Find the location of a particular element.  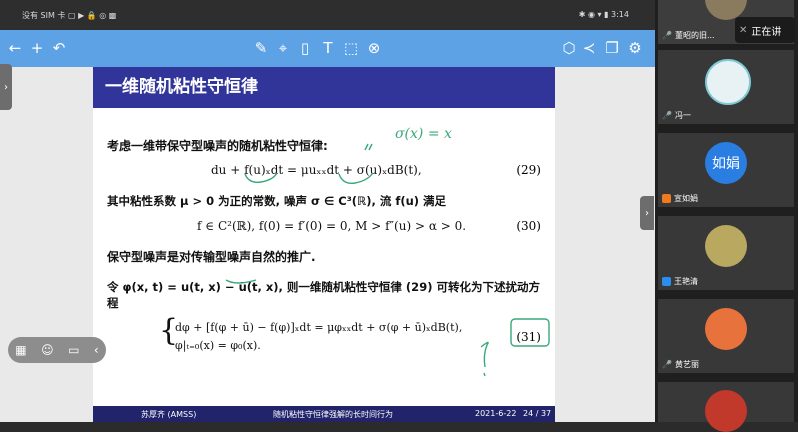

copy-icon: ❐ is located at coordinates (612, 48).